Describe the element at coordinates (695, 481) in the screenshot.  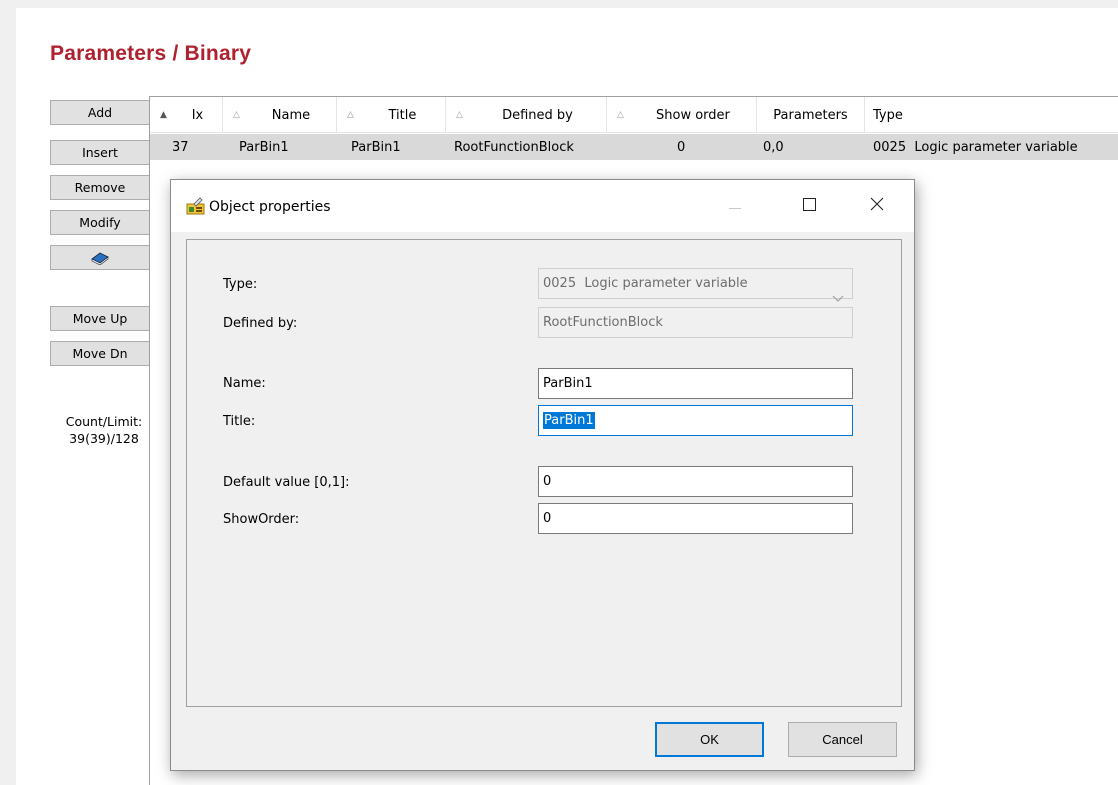
I see `default-value-field: 0` at that location.